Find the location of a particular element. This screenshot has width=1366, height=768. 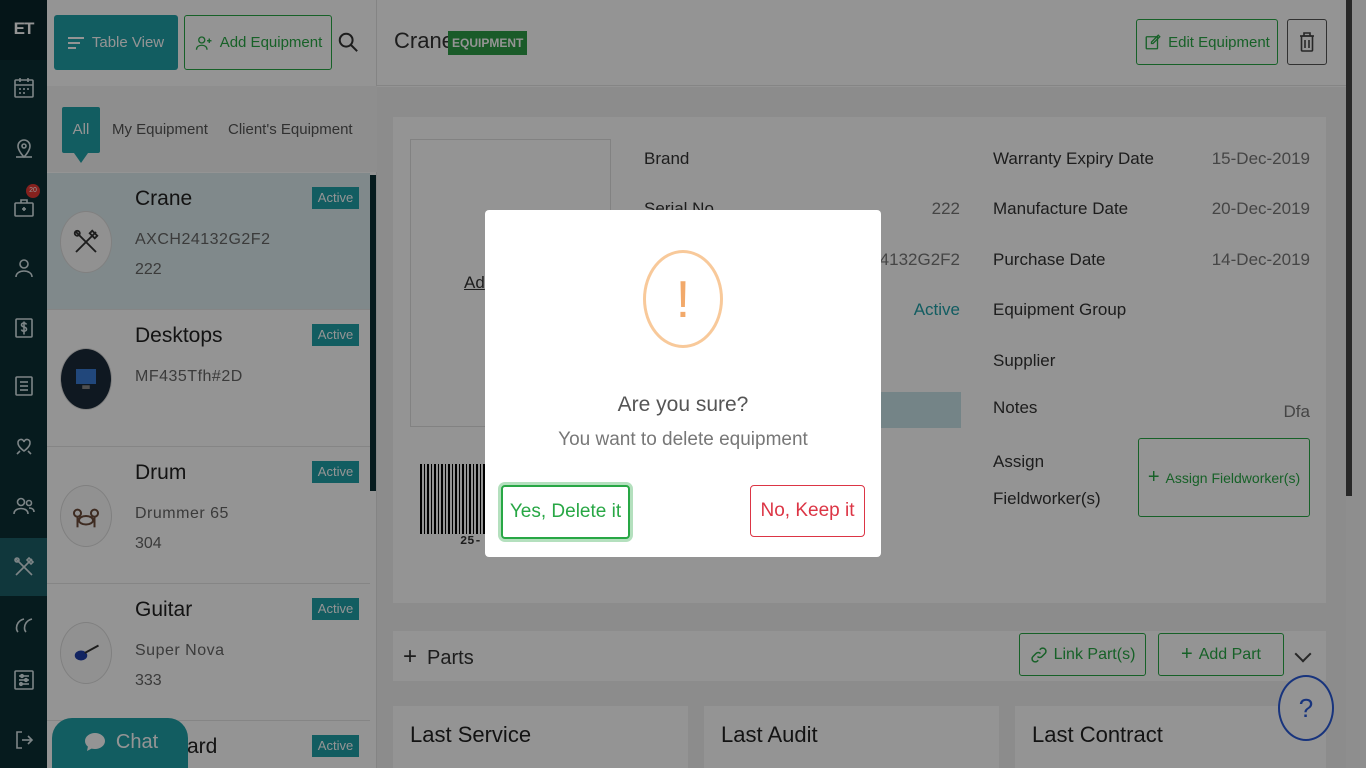

dialog-message: You want to delete equipment is located at coordinates (683, 439).